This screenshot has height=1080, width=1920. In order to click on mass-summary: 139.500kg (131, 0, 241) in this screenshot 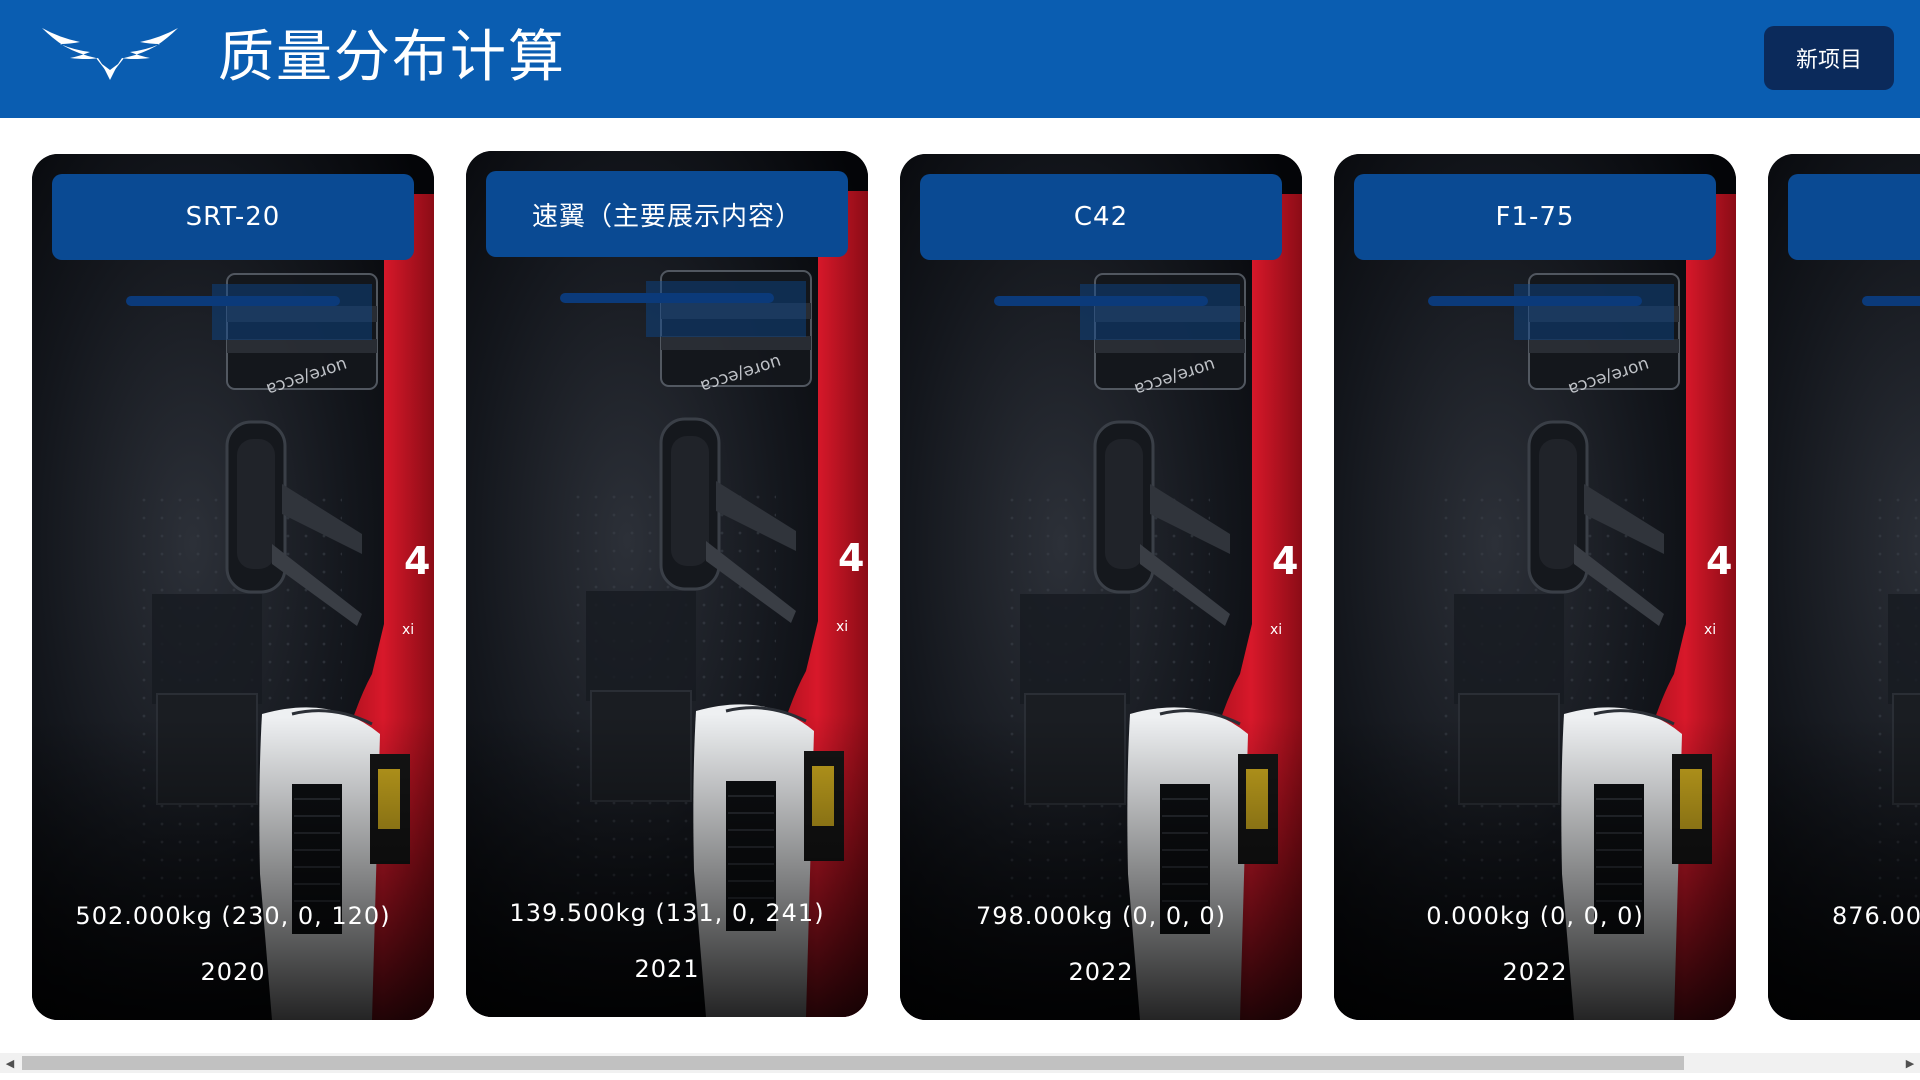, I will do `click(667, 913)`.